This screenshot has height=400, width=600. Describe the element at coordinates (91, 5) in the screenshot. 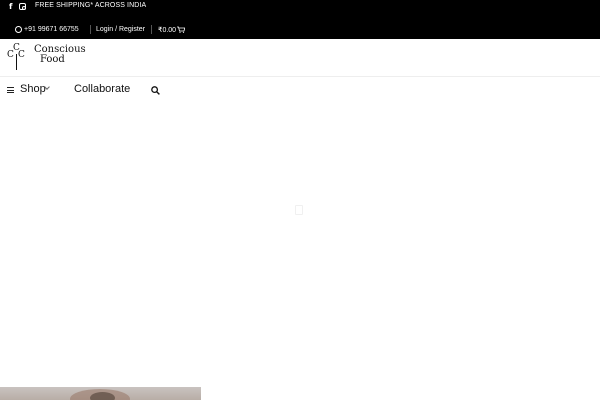

I see `shipping-notice: FREE SHIPPING* ACROSS INDIA` at that location.